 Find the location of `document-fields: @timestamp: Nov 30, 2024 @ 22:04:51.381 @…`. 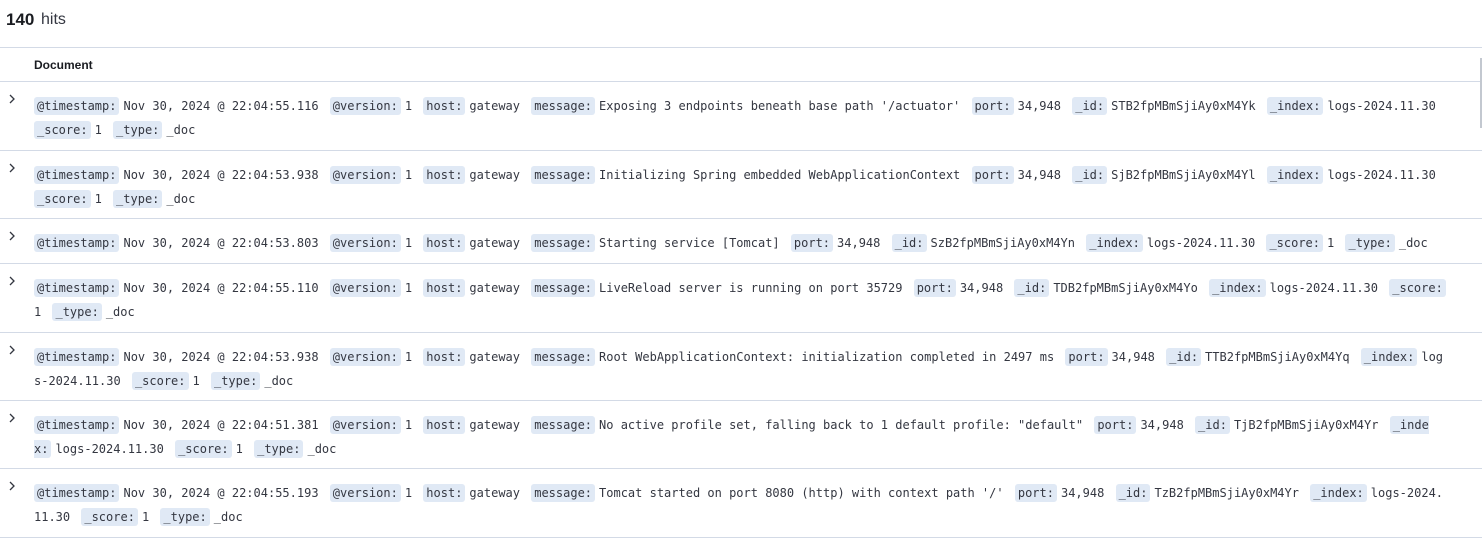

document-fields: @timestamp: Nov 30, 2024 @ 22:04:51.381 @… is located at coordinates (742, 437).